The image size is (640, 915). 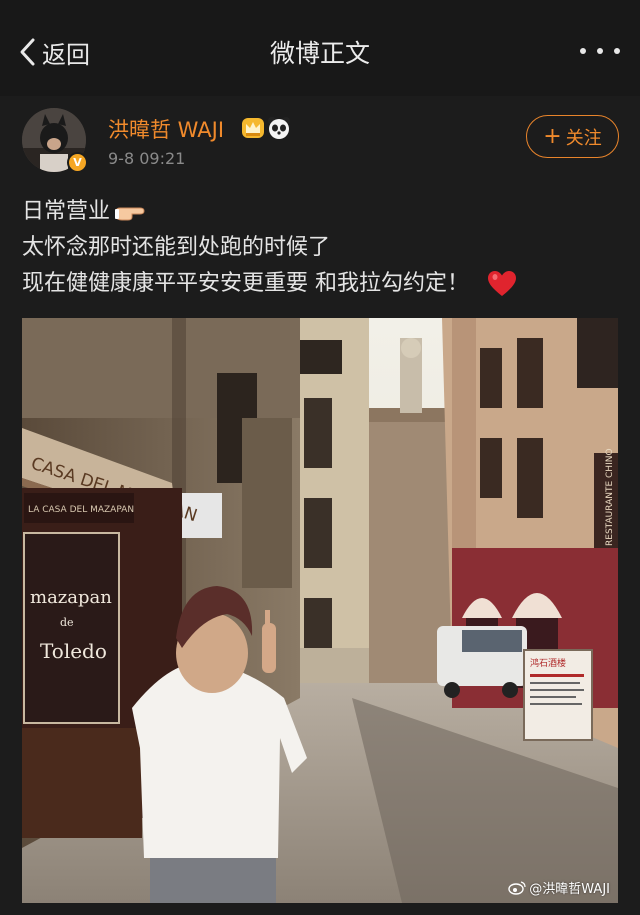 I want to click on watermark-text: @洪暐哲WAJI, so click(x=569, y=889).